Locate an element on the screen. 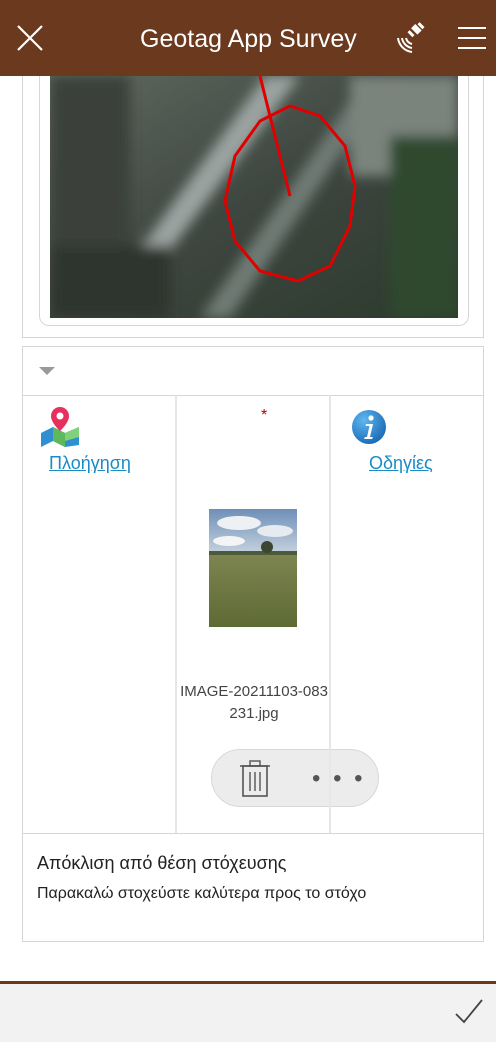  chevron-down-icon is located at coordinates (47, 371).